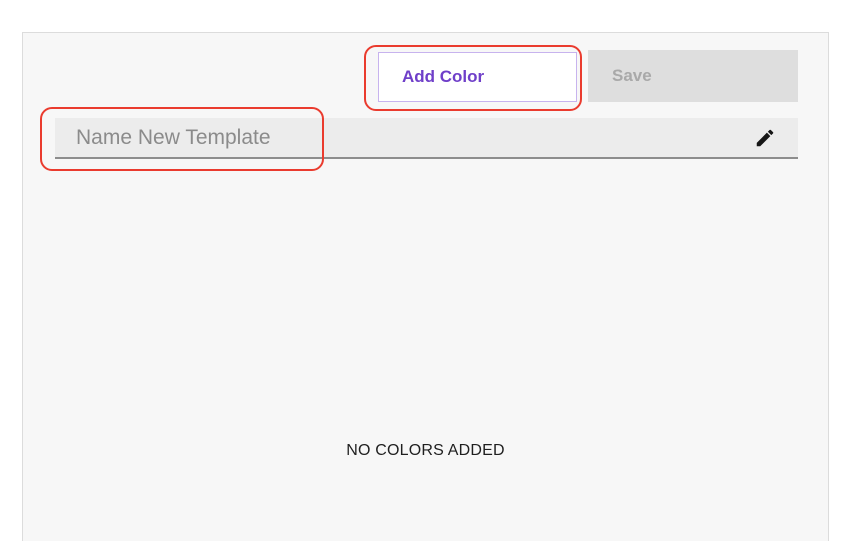  I want to click on template-name-input, so click(406, 137).